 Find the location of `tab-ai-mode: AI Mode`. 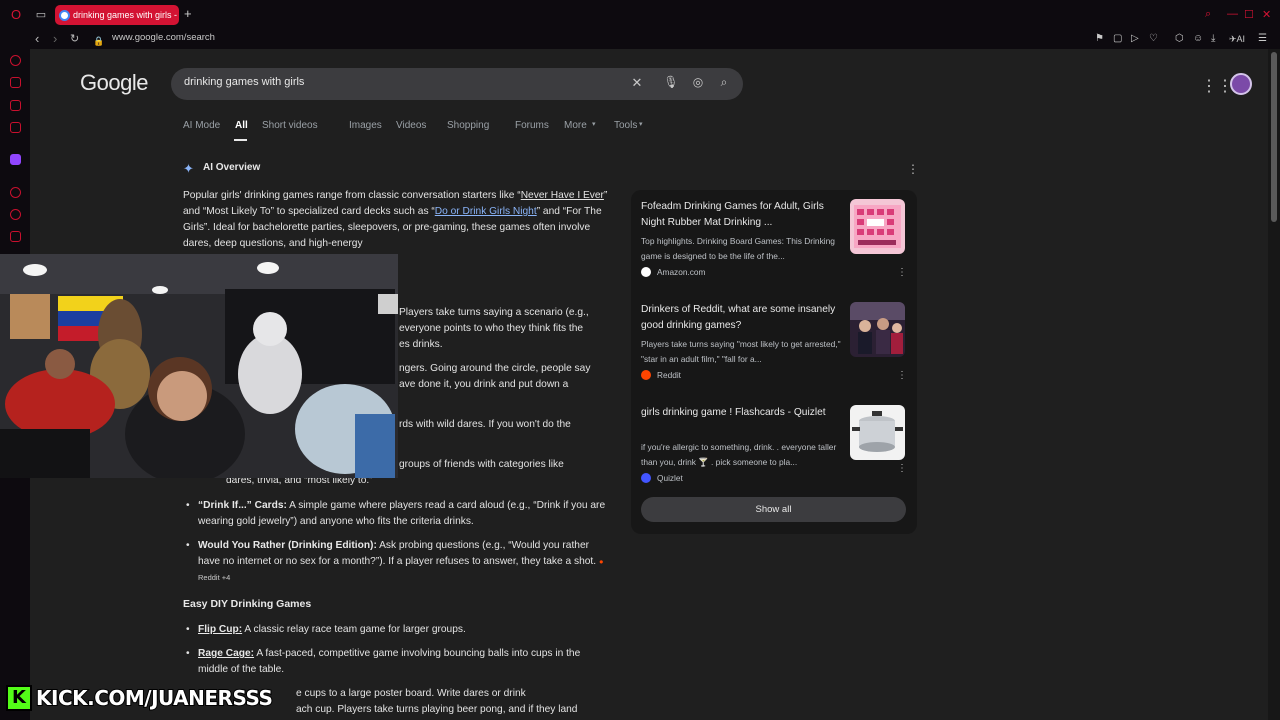

tab-ai-mode: AI Mode is located at coordinates (201, 125).